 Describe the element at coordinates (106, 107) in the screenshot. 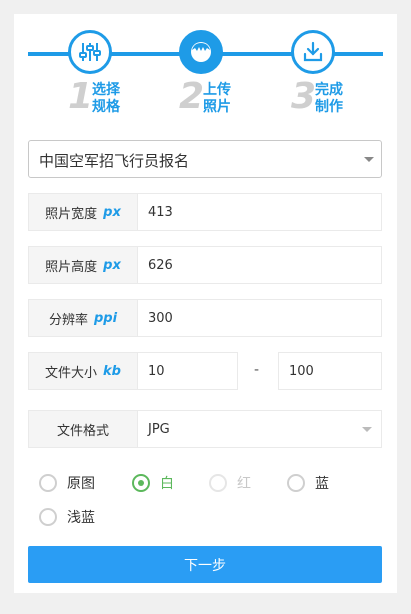

I see `step-label-line2: 规格` at that location.